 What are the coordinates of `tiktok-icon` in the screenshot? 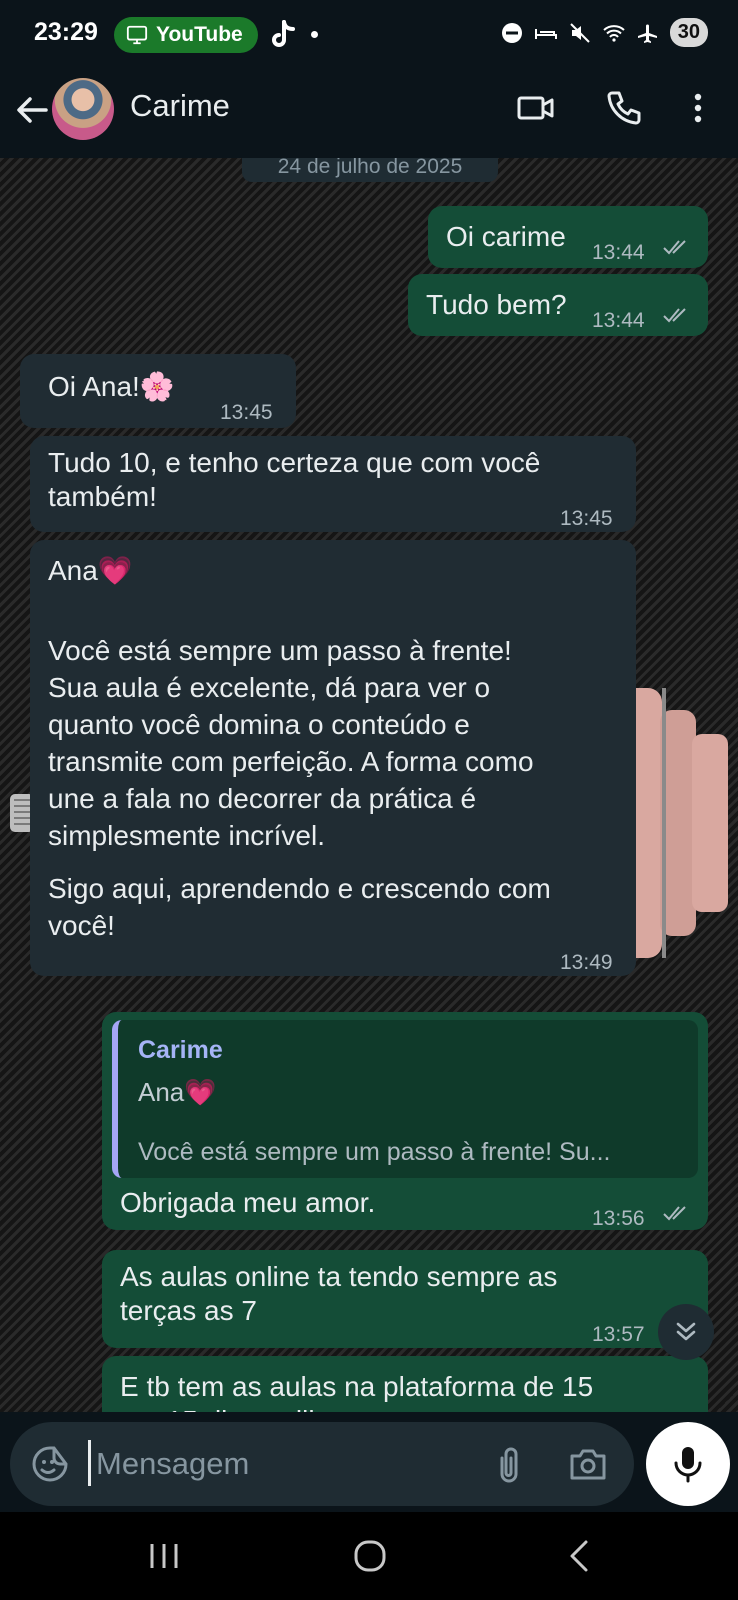 It's located at (283, 33).